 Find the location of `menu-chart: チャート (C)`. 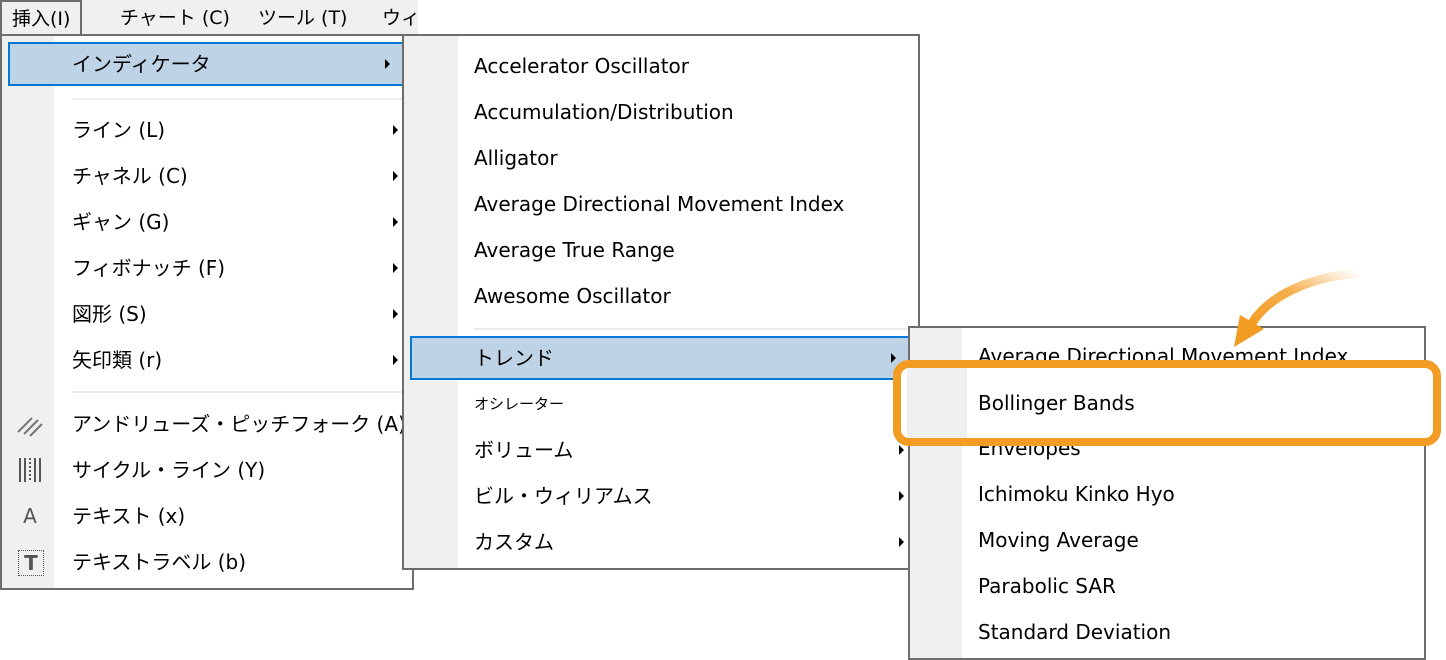

menu-chart: チャート (C) is located at coordinates (175, 18).